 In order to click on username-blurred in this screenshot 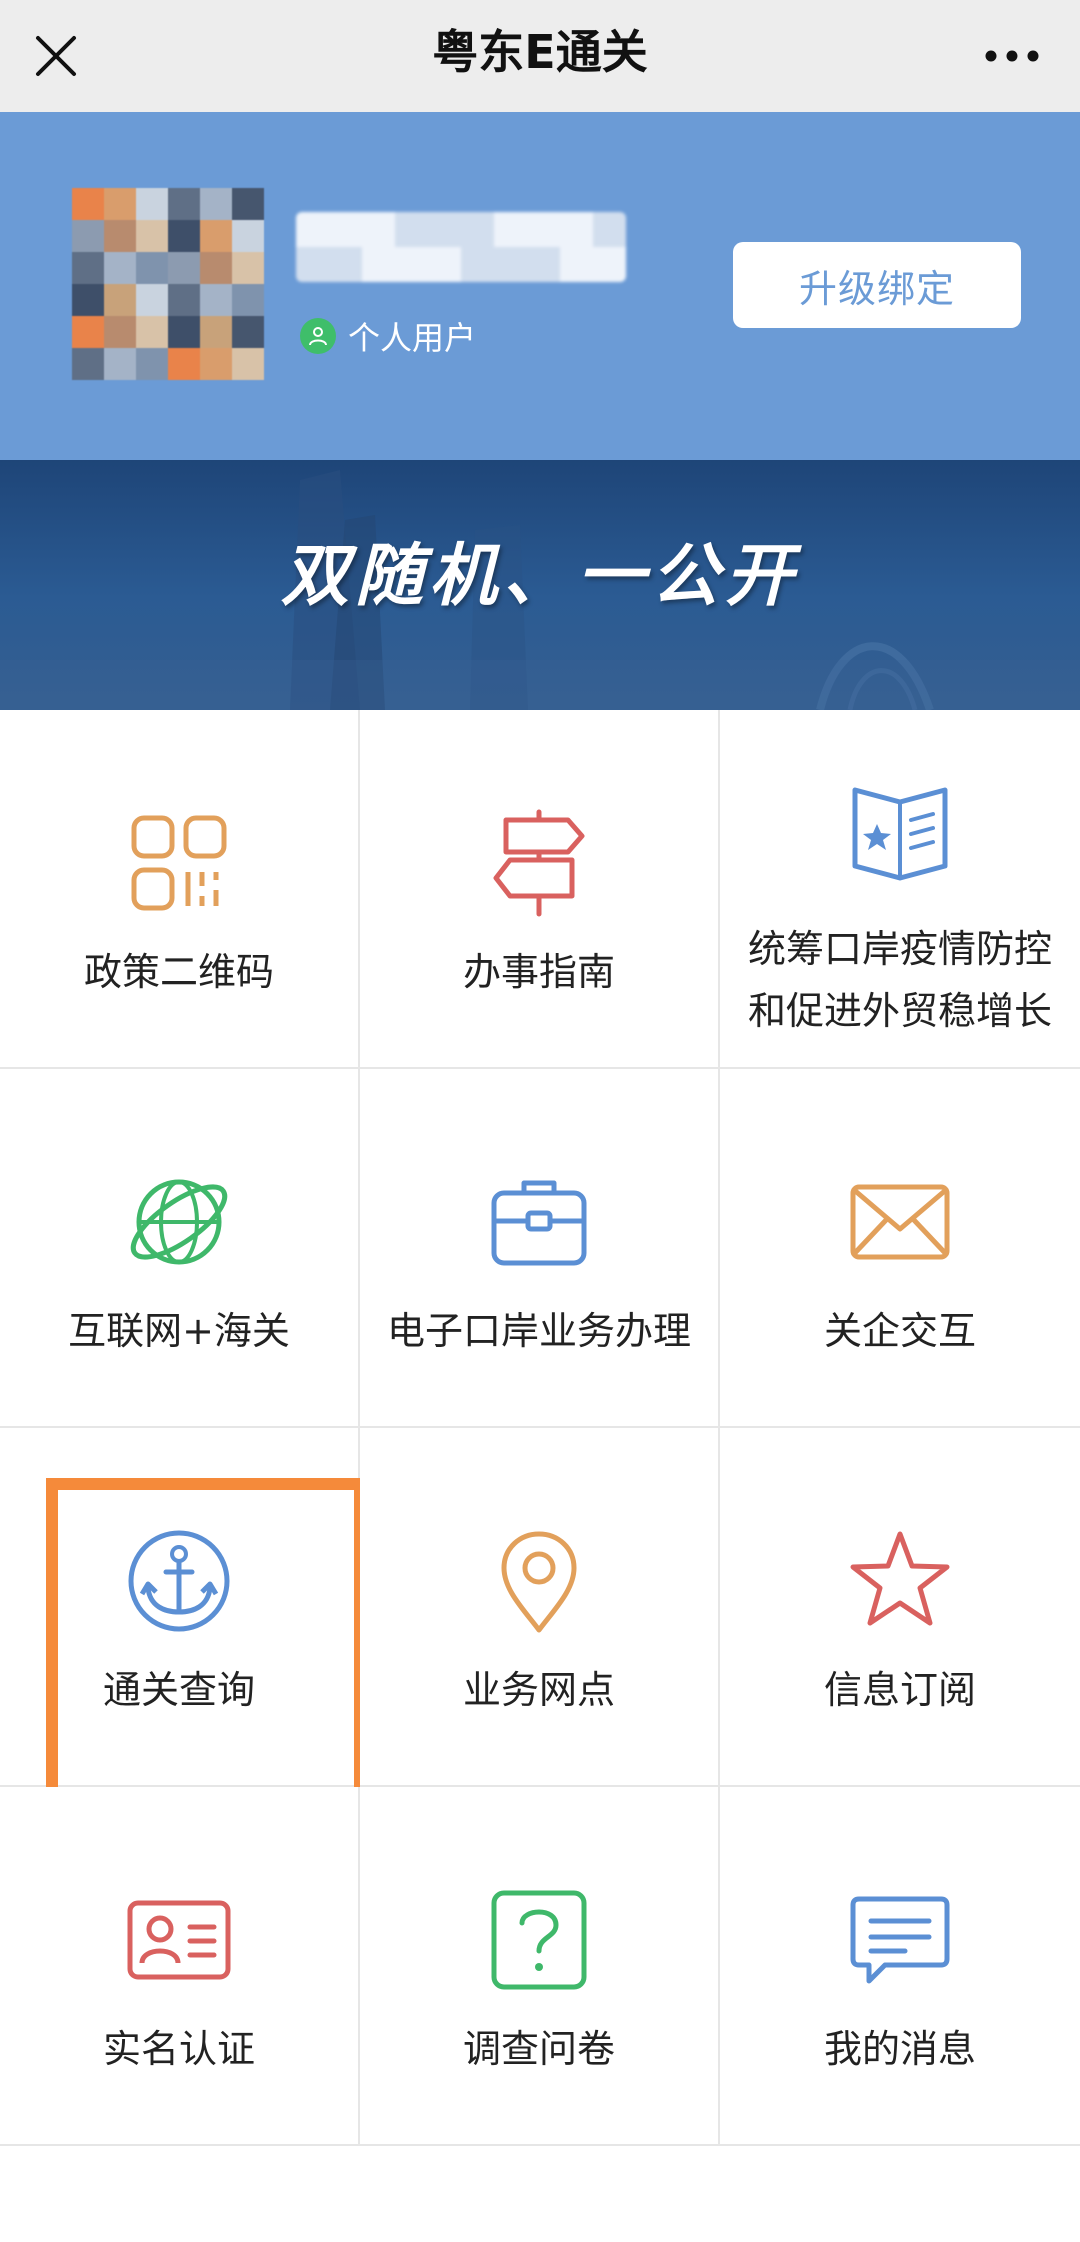, I will do `click(461, 247)`.